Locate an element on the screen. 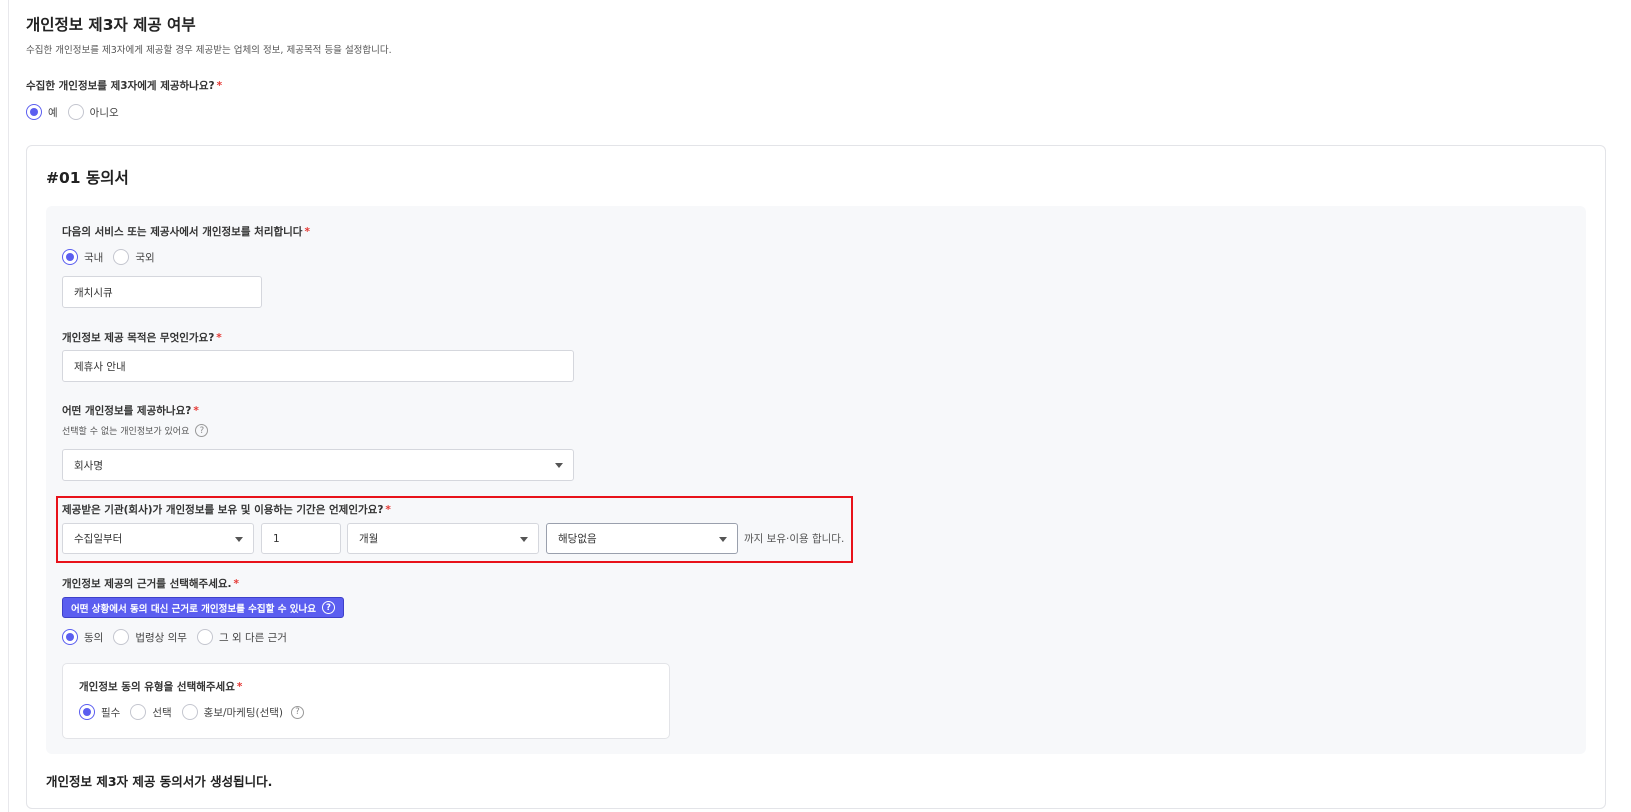 The image size is (1631, 812). radio-optional is located at coordinates (138, 712).